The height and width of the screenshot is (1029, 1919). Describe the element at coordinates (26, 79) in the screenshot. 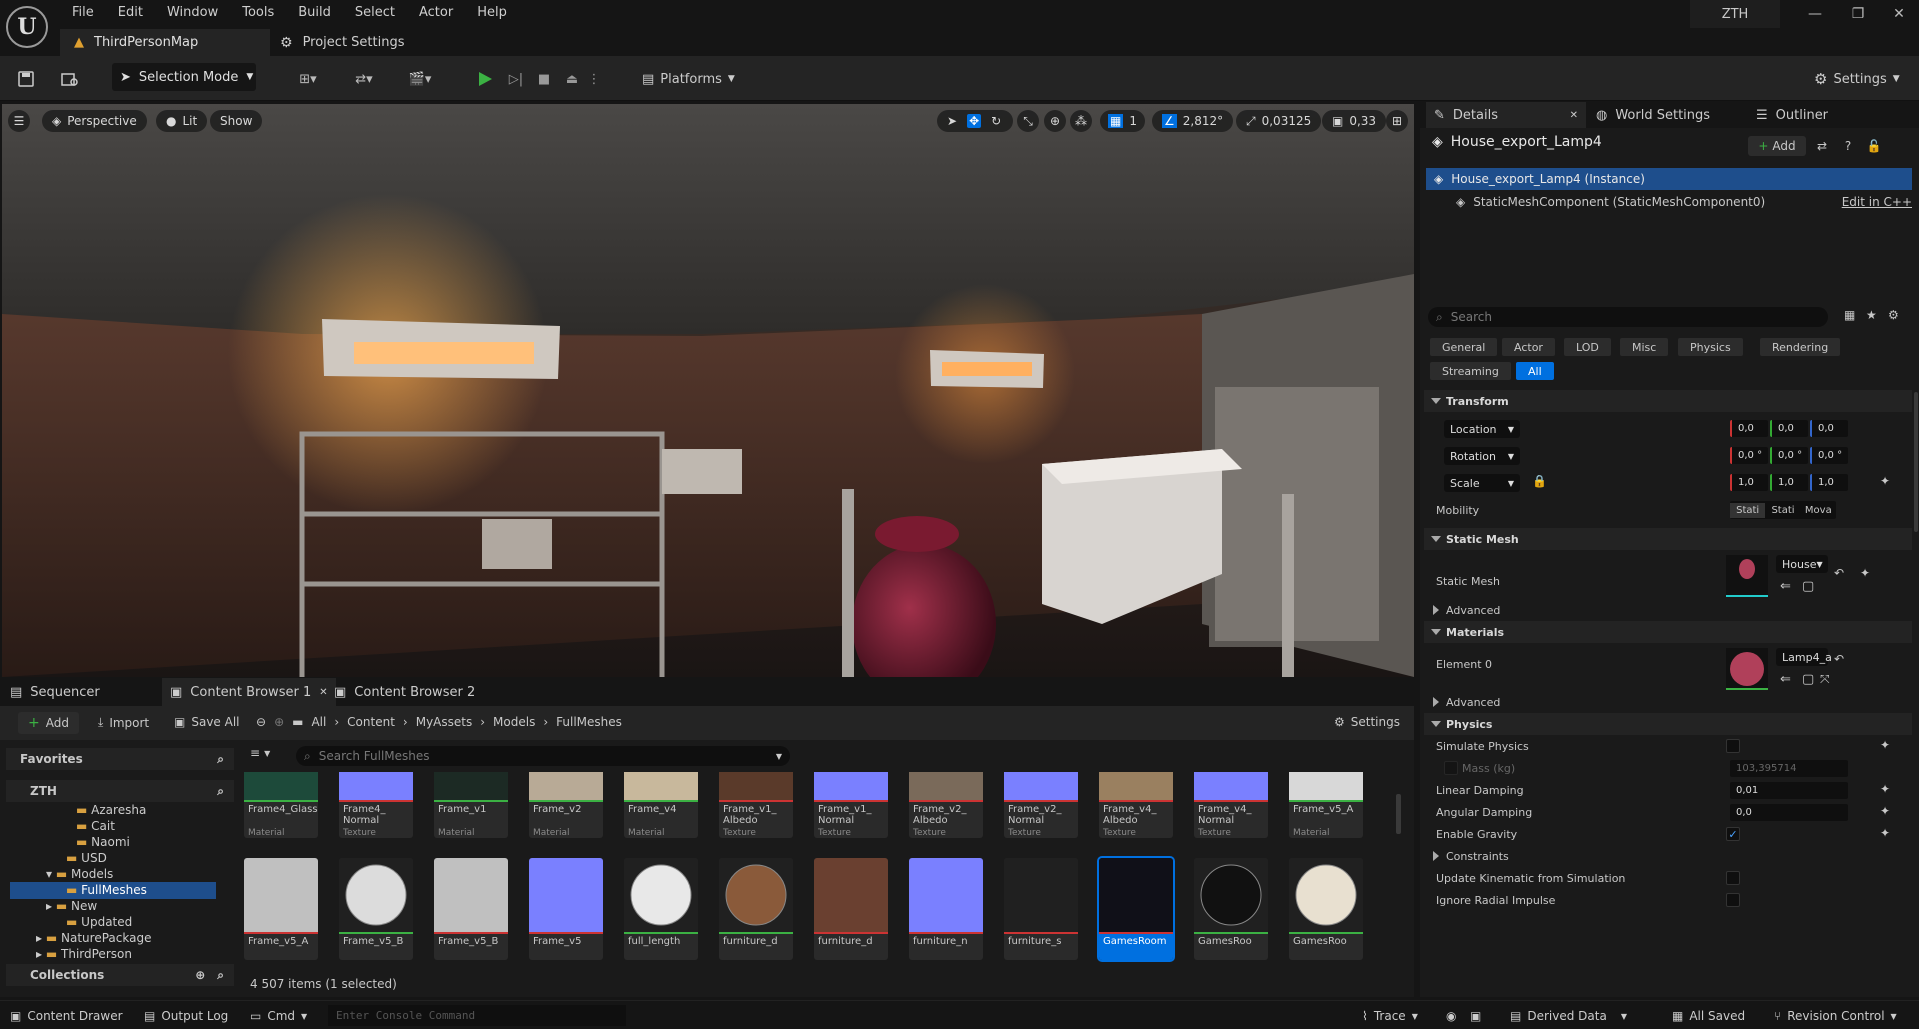

I see `save-icon` at that location.